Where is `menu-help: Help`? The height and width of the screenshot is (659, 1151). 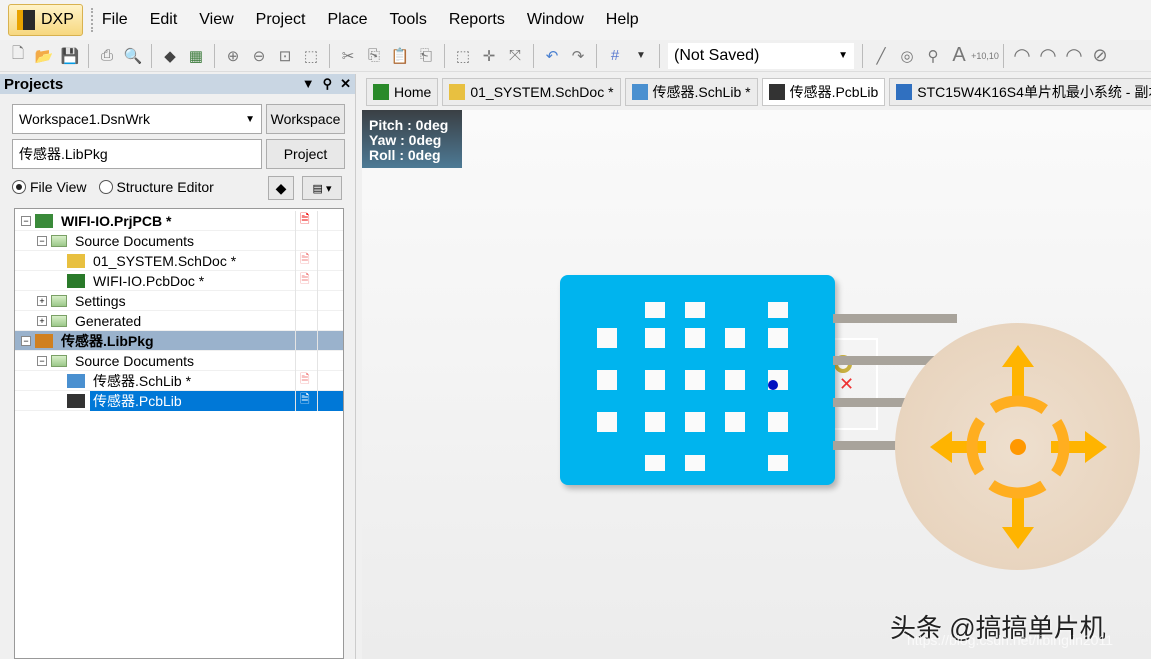
menu-help: Help is located at coordinates (622, 20).